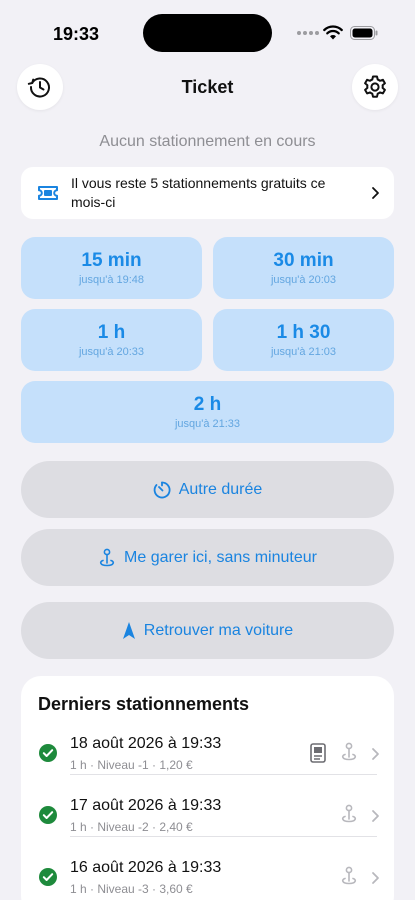 Image resolution: width=415 pixels, height=900 pixels. I want to click on receipt-icon, so click(318, 753).